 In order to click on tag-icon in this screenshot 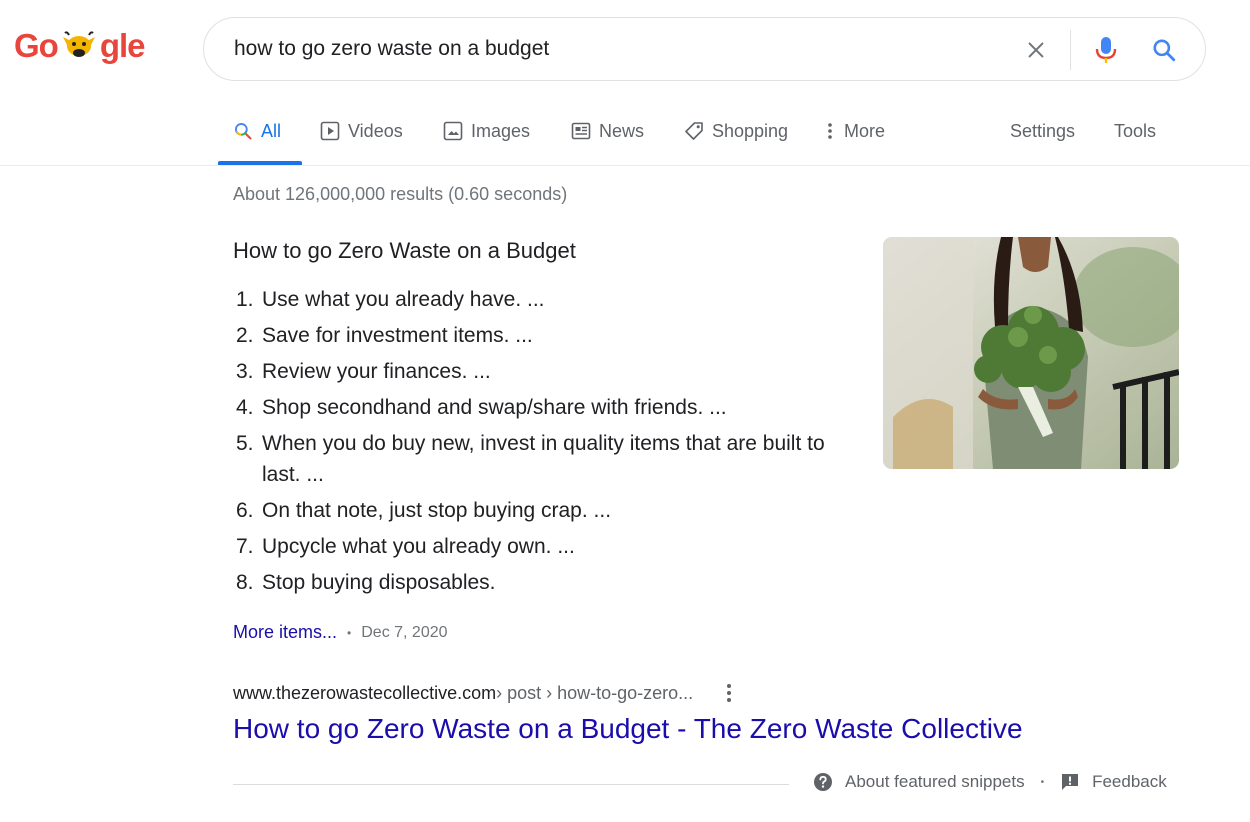, I will do `click(694, 131)`.